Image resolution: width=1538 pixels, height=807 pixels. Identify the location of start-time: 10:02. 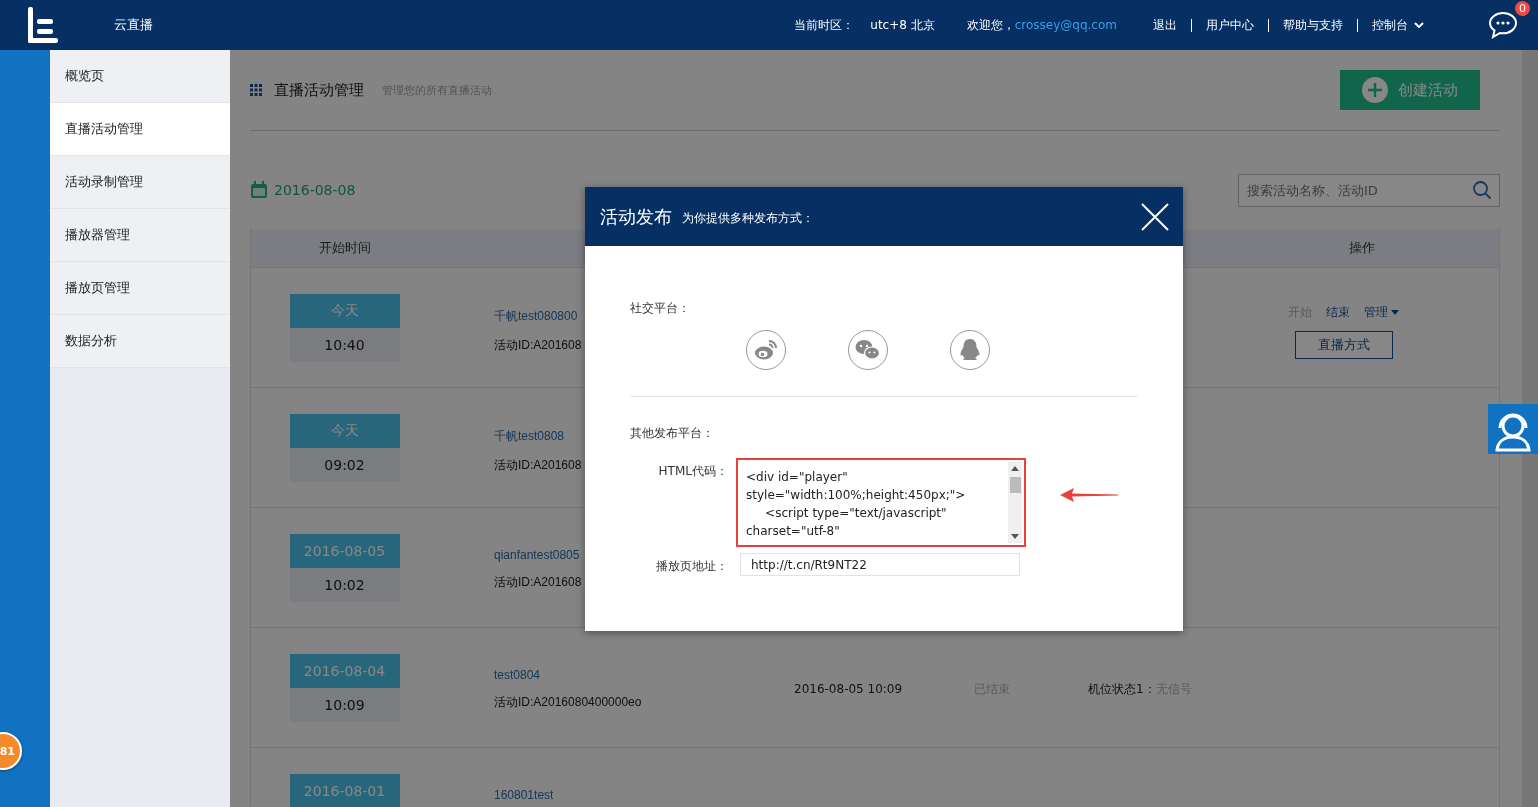
(344, 585).